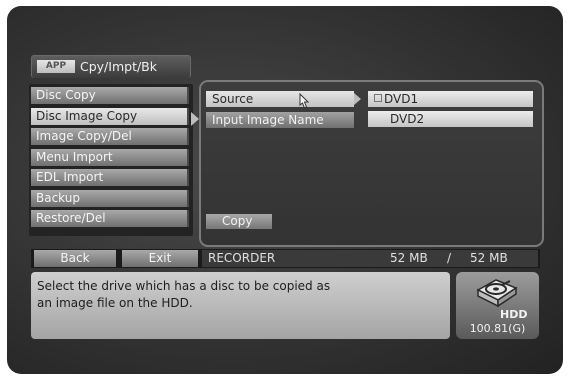  I want to click on drive-option-dvd1: DVD1, so click(450, 99).